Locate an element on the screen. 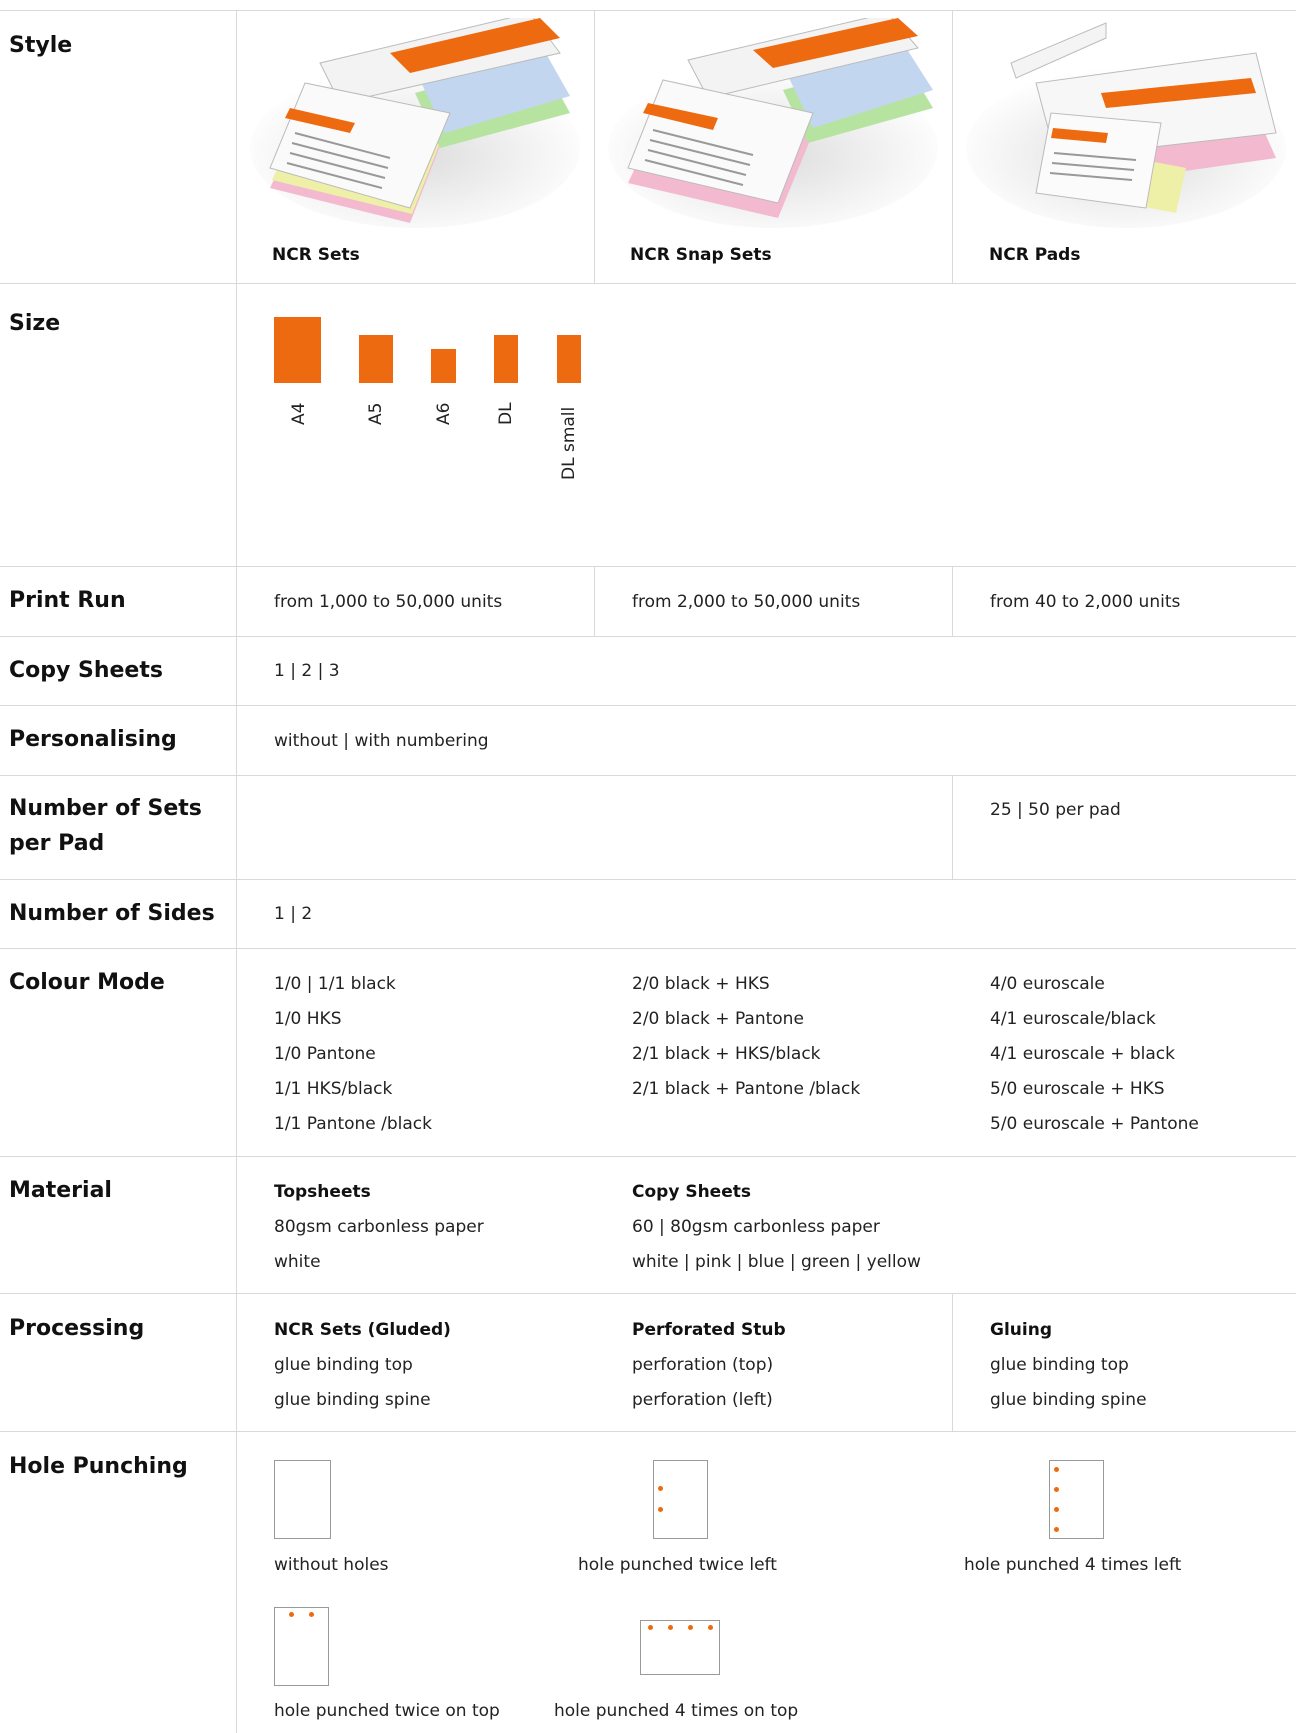 This screenshot has width=1296, height=1733. size-label: DL is located at coordinates (506, 413).